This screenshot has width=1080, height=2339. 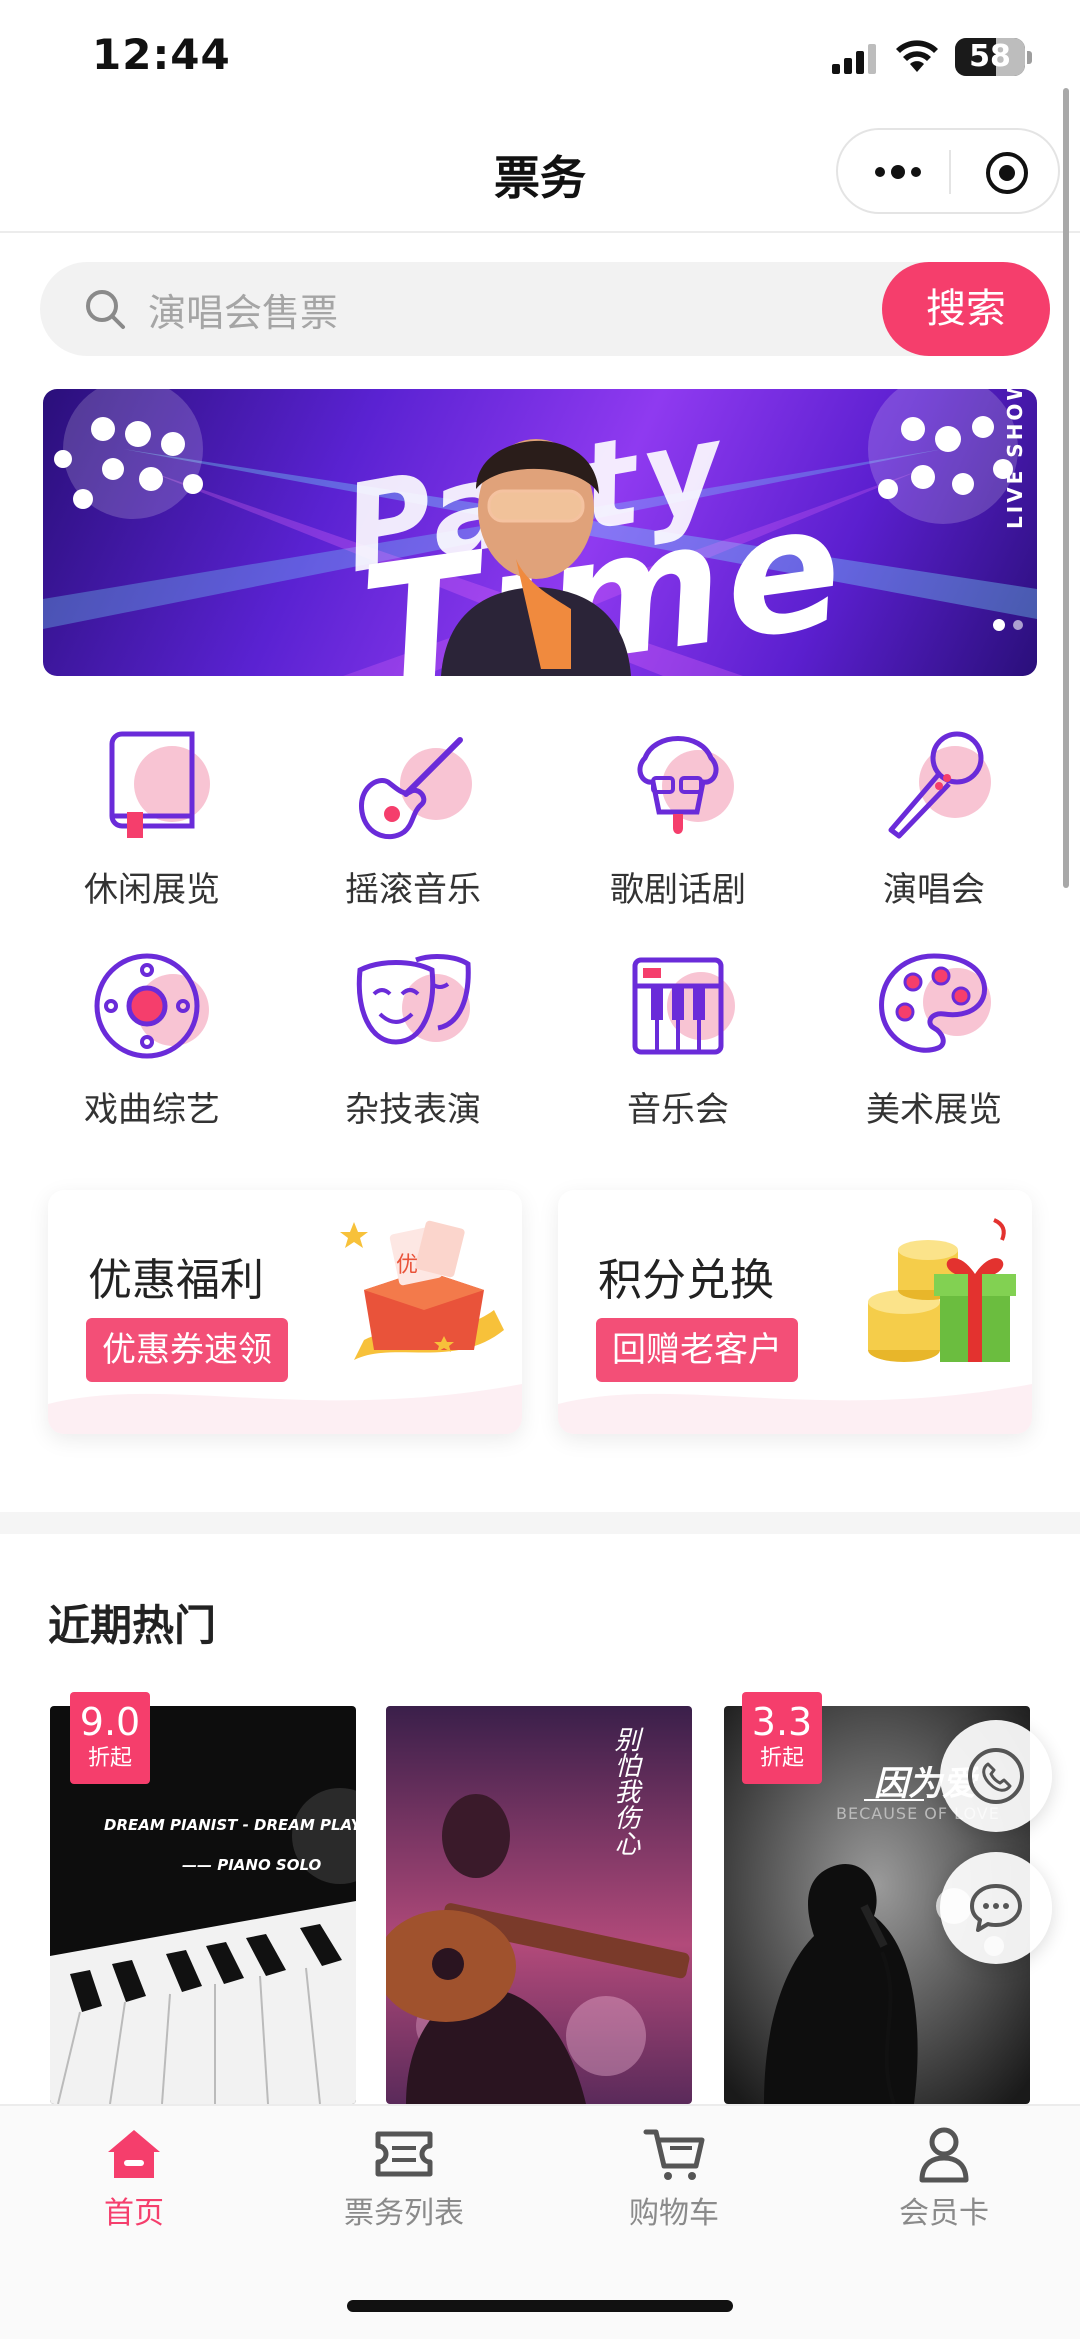 I want to click on category-concert: 演唱会, so click(x=934, y=816).